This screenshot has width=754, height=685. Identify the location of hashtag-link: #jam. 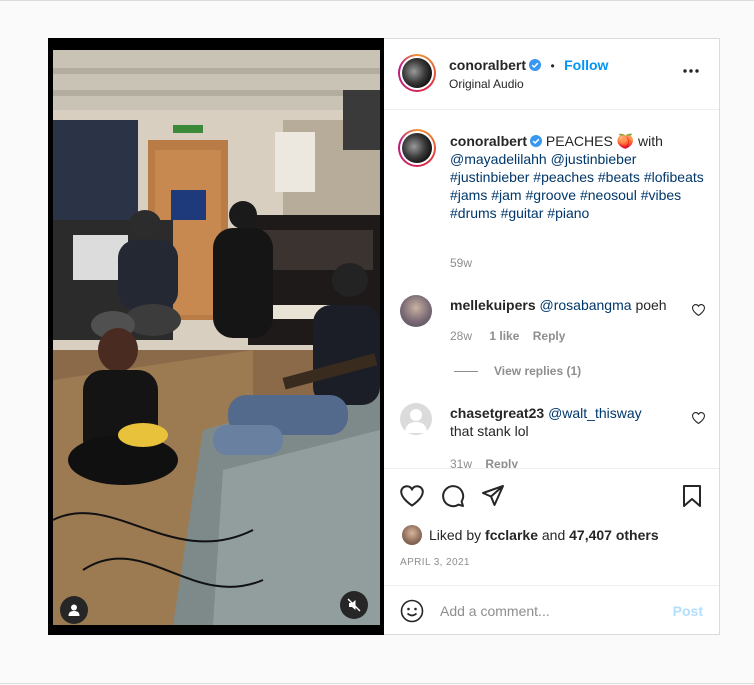
(506, 195).